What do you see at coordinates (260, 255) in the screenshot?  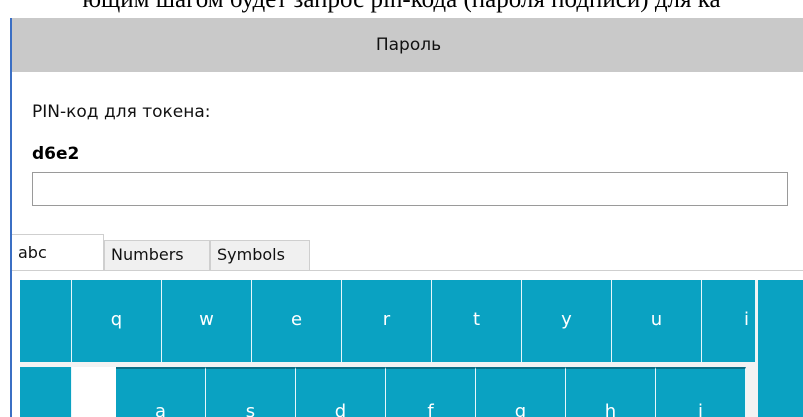 I see `tab-symbols: Symbols` at bounding box center [260, 255].